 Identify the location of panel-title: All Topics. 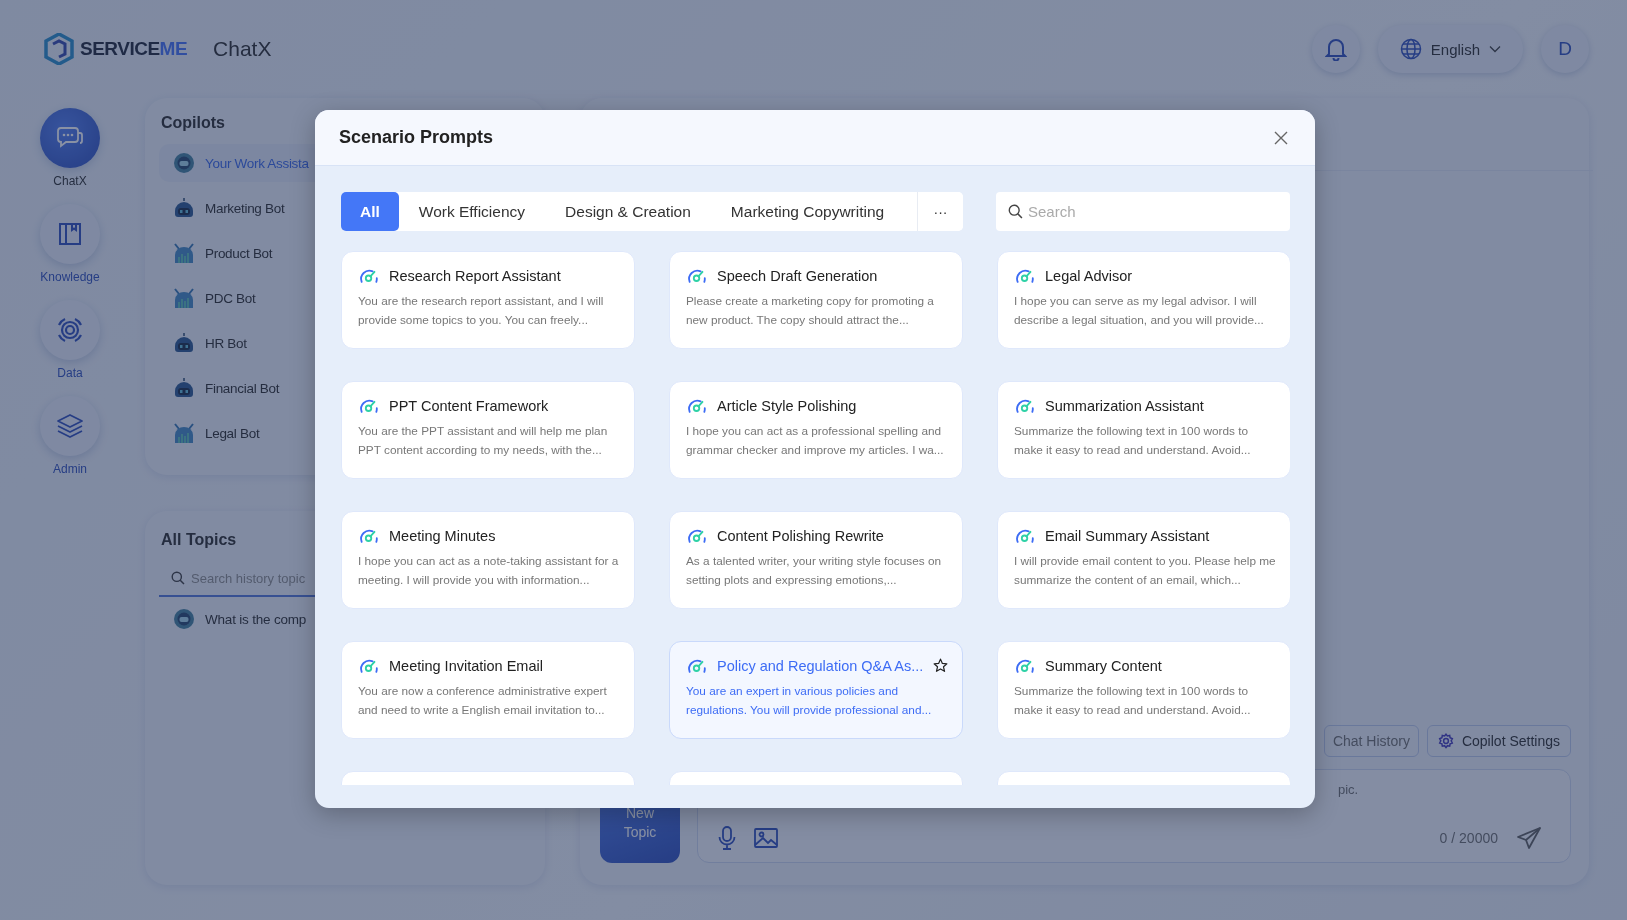
(198, 540).